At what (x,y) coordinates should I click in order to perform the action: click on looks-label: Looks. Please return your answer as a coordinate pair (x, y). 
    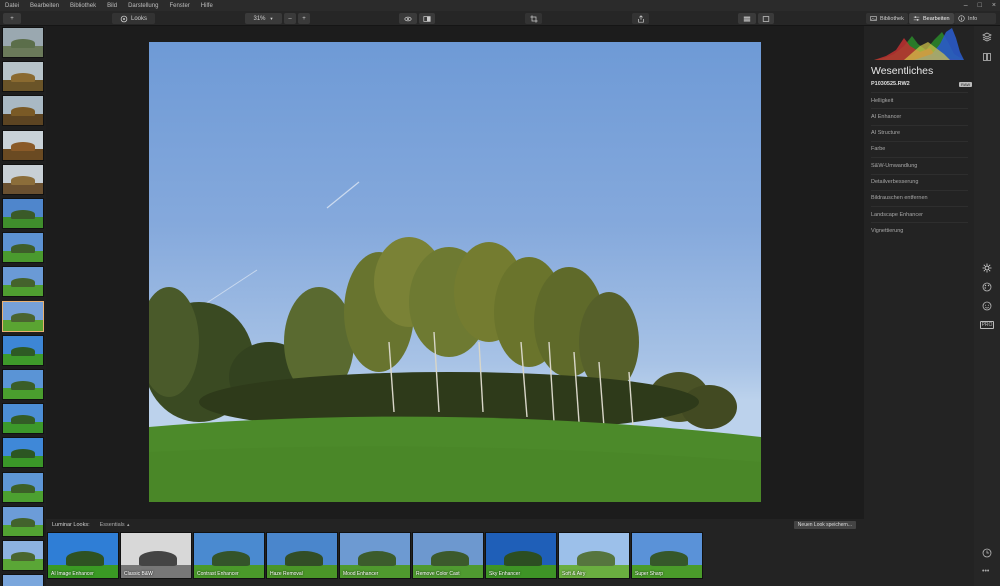
    Looking at the image, I should click on (138, 18).